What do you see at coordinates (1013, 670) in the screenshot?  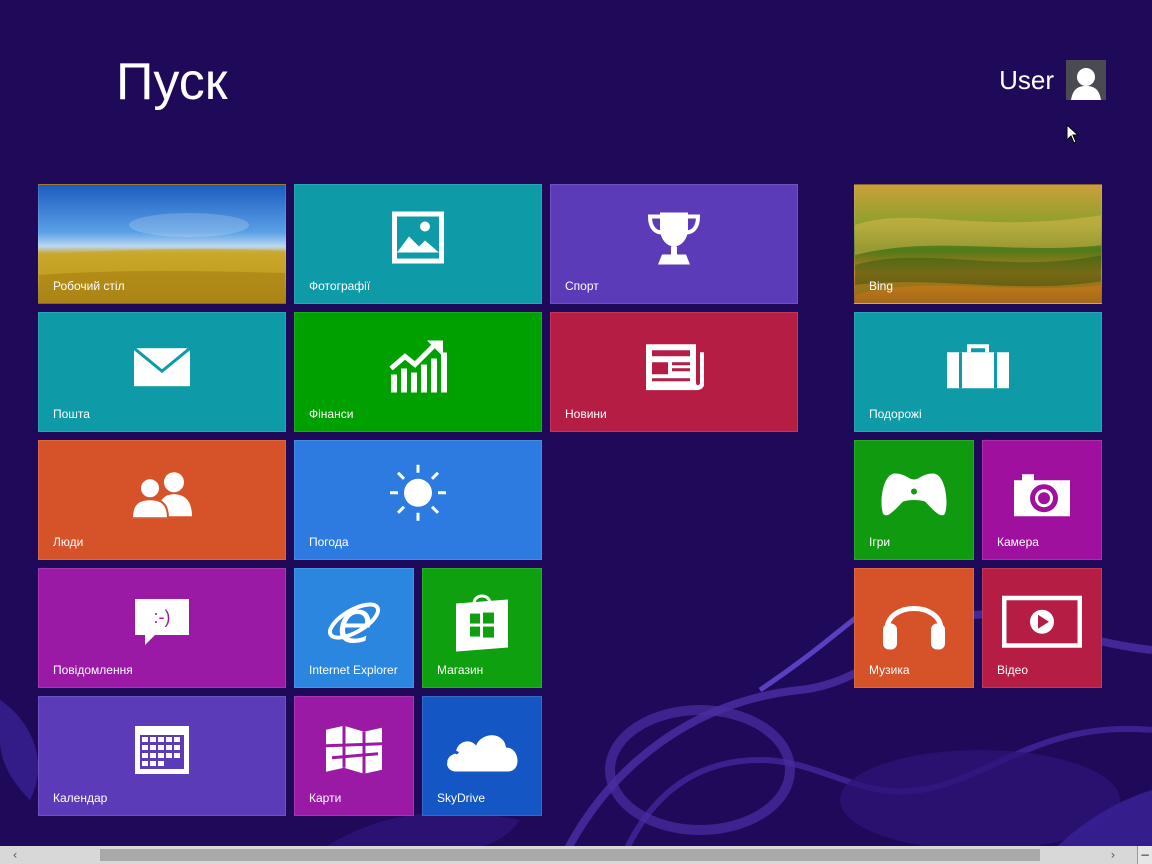 I see `tile-label: Відео` at bounding box center [1013, 670].